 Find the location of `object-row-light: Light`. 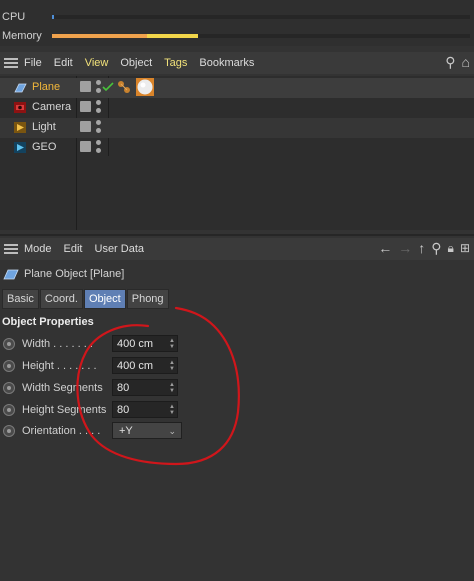

object-row-light: Light is located at coordinates (237, 128).